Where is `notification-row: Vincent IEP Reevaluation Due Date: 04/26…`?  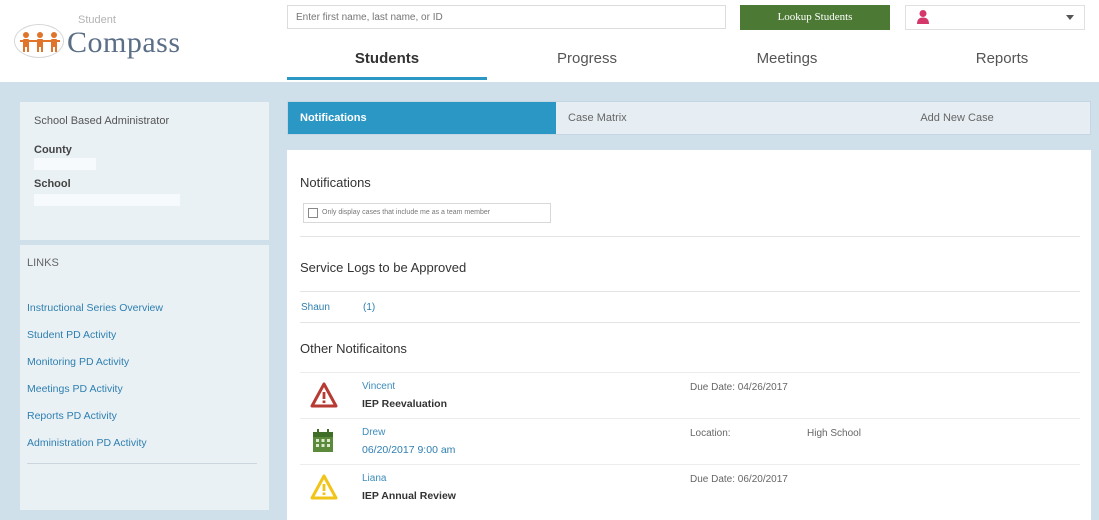
notification-row: Vincent IEP Reevaluation Due Date: 04/26… is located at coordinates (690, 395).